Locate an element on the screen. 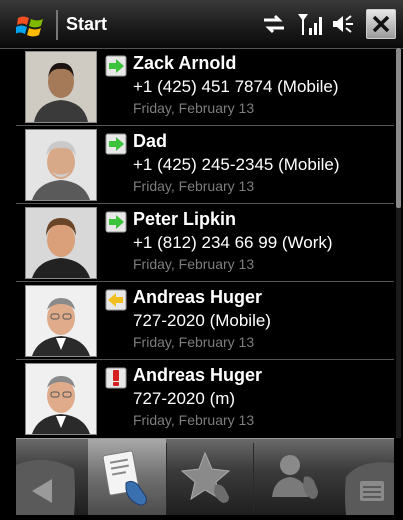 This screenshot has width=403, height=520. close-button is located at coordinates (381, 24).